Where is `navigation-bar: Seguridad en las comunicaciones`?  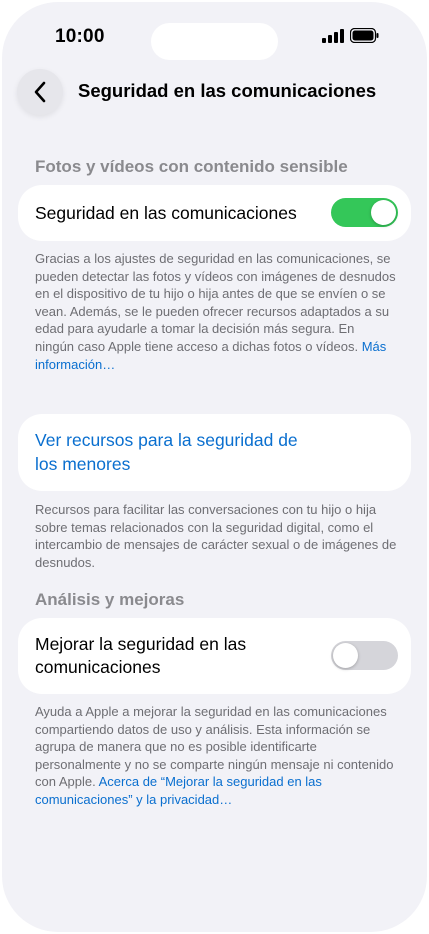
navigation-bar: Seguridad en las comunicaciones is located at coordinates (214, 94).